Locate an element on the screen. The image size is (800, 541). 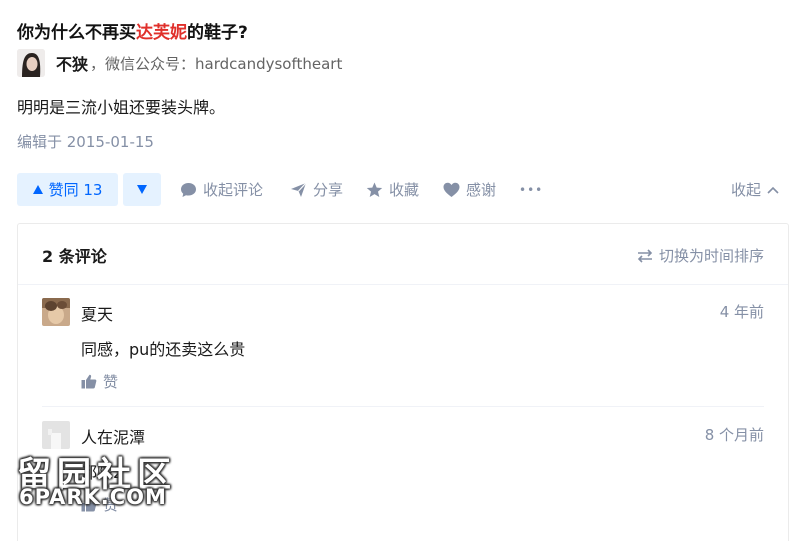
author-avatar is located at coordinates (31, 63).